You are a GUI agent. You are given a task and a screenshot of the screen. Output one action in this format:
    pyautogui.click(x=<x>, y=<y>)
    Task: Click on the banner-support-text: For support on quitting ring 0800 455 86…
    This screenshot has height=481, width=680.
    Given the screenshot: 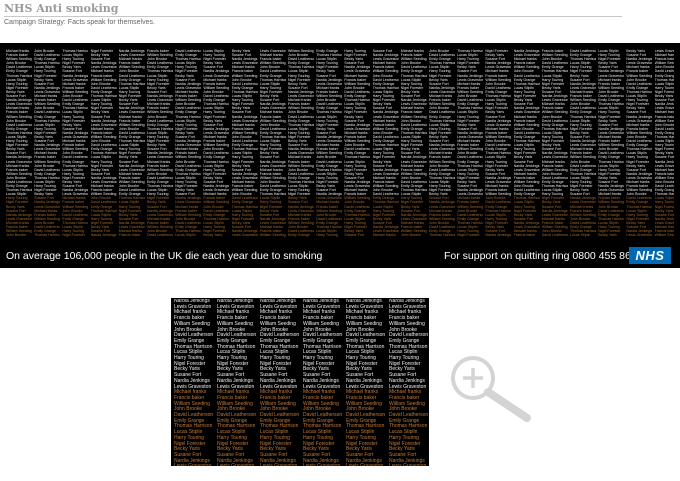 What is the action you would take?
    pyautogui.click(x=540, y=256)
    